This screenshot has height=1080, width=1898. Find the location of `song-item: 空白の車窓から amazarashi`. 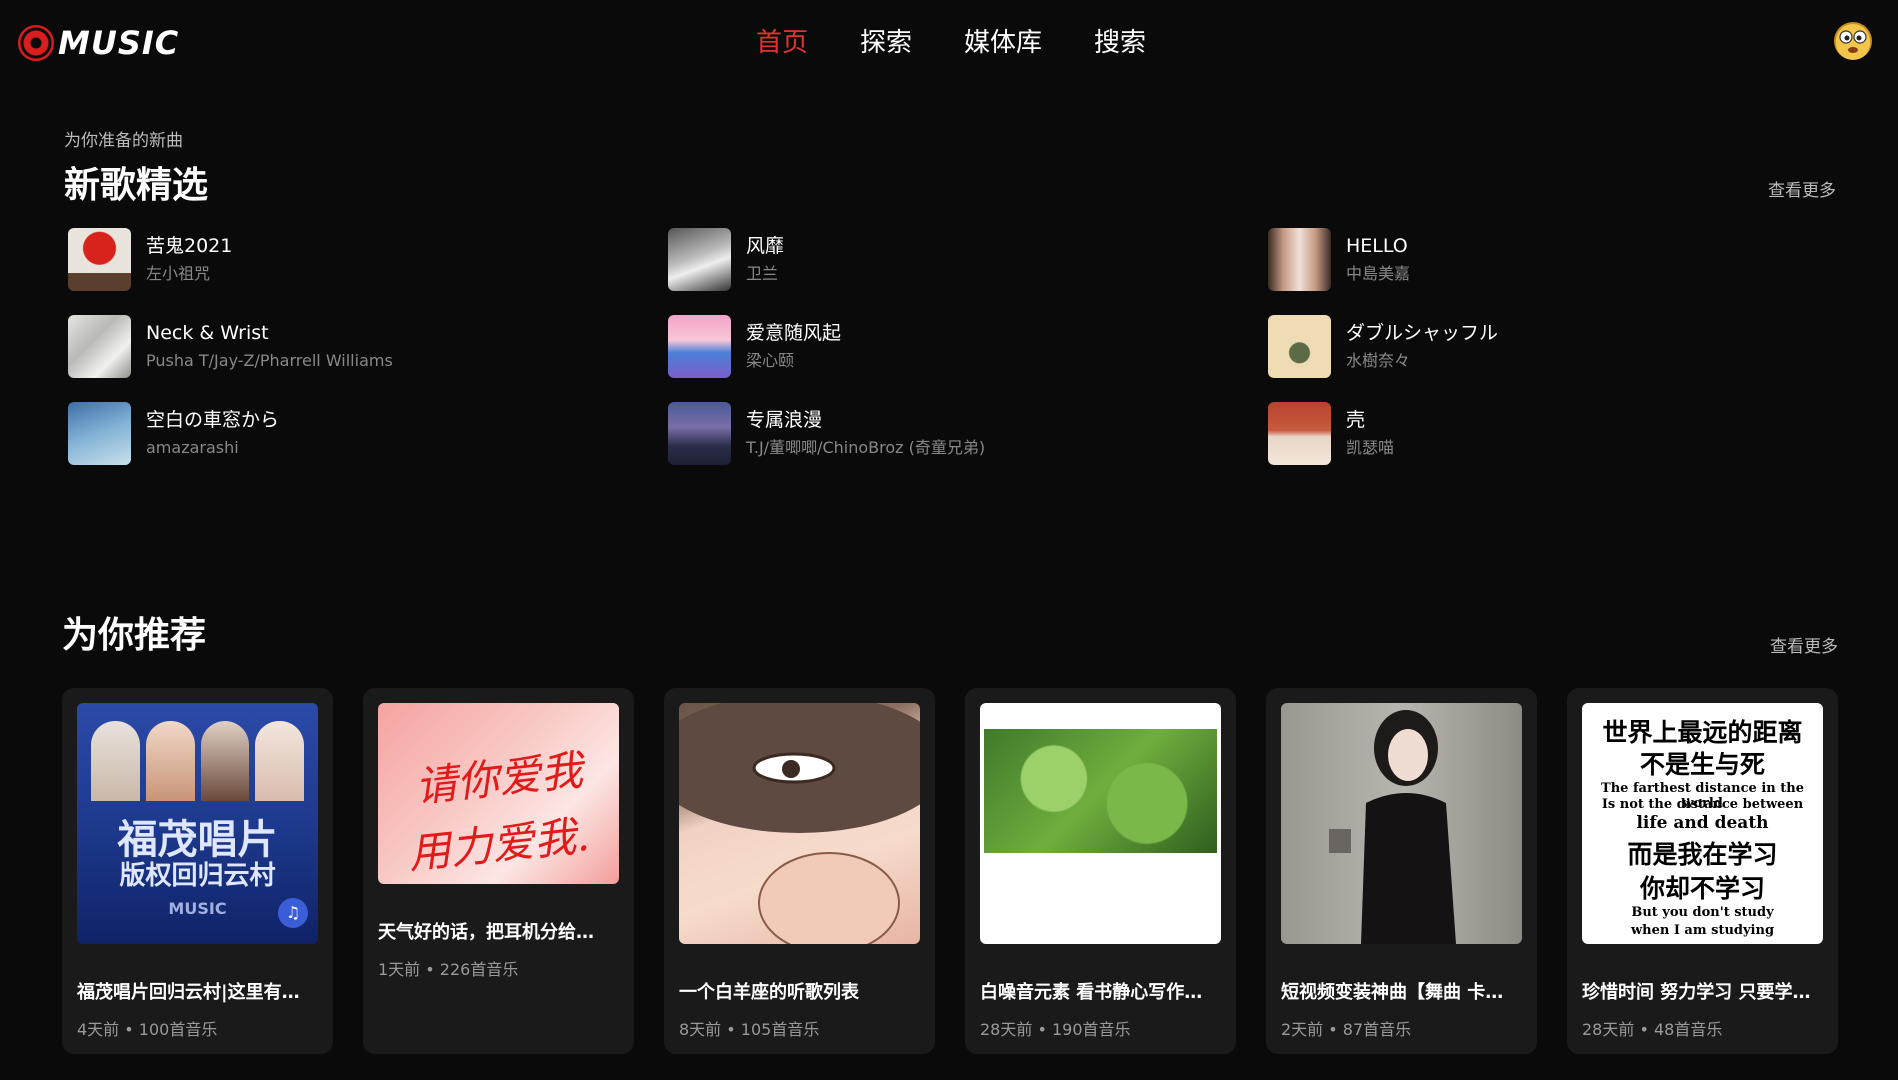

song-item: 空白の車窓から amazarashi is located at coordinates (368, 433).